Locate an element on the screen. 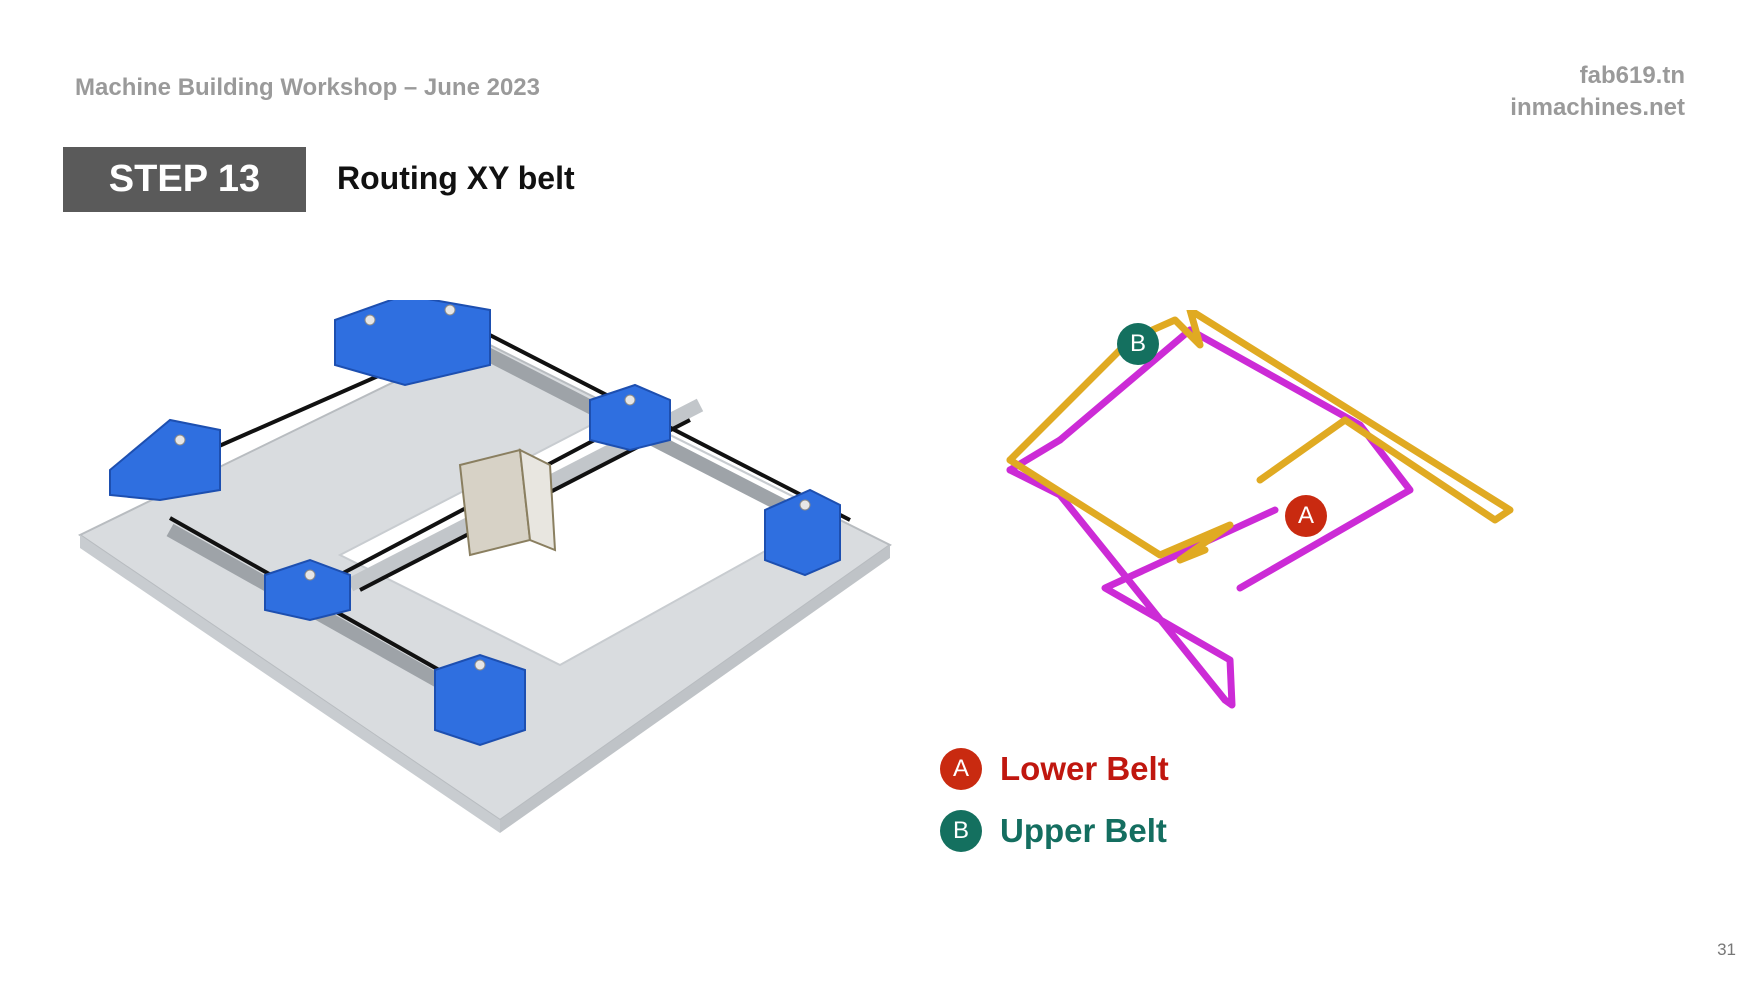 This screenshot has width=1754, height=990. website-inmachines: inmachines.net is located at coordinates (1597, 107).